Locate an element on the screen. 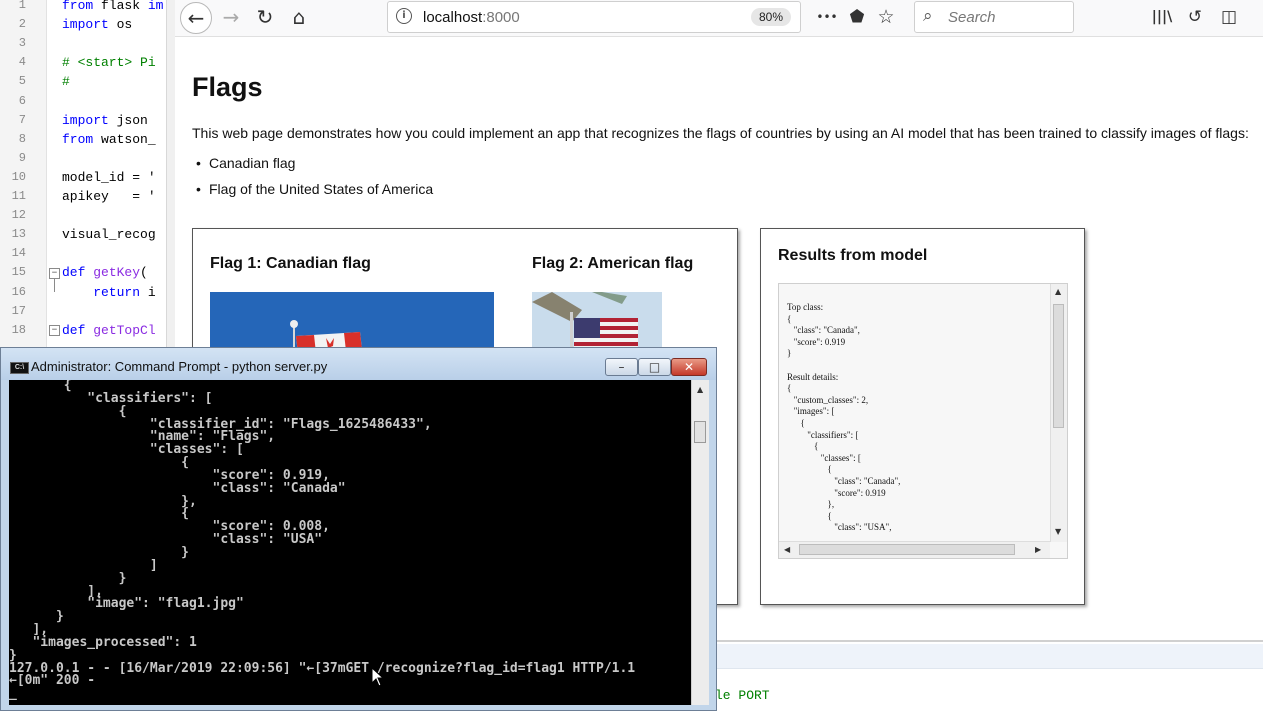  library-icon: |||\ is located at coordinates (1162, 17).